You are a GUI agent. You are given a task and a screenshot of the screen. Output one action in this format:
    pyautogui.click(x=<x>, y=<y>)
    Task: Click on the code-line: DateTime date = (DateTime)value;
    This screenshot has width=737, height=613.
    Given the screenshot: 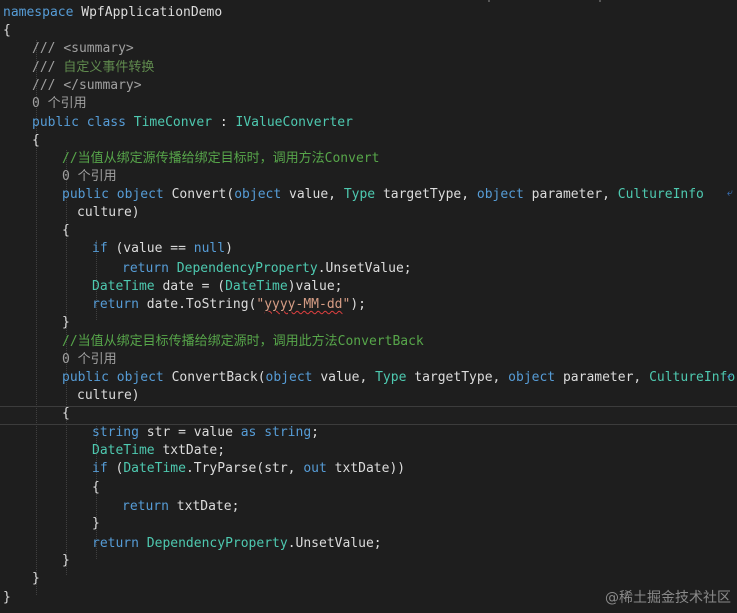 What is the action you would take?
    pyautogui.click(x=217, y=286)
    